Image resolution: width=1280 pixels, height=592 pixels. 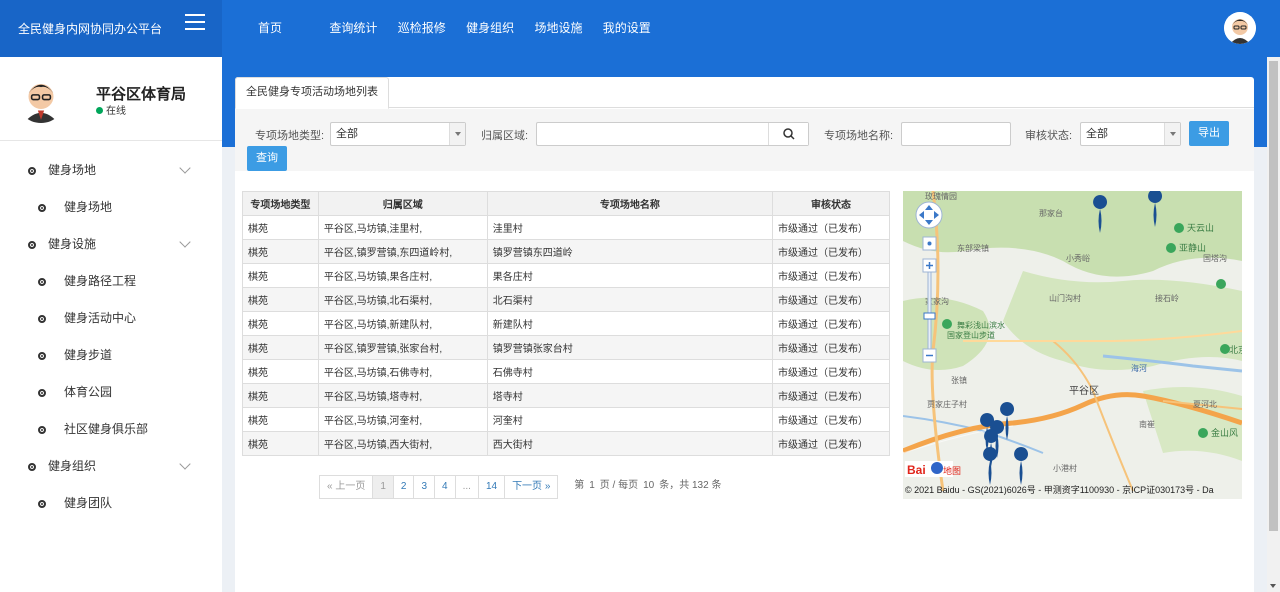 What do you see at coordinates (99, 110) in the screenshot?
I see `online-dot-icon` at bounding box center [99, 110].